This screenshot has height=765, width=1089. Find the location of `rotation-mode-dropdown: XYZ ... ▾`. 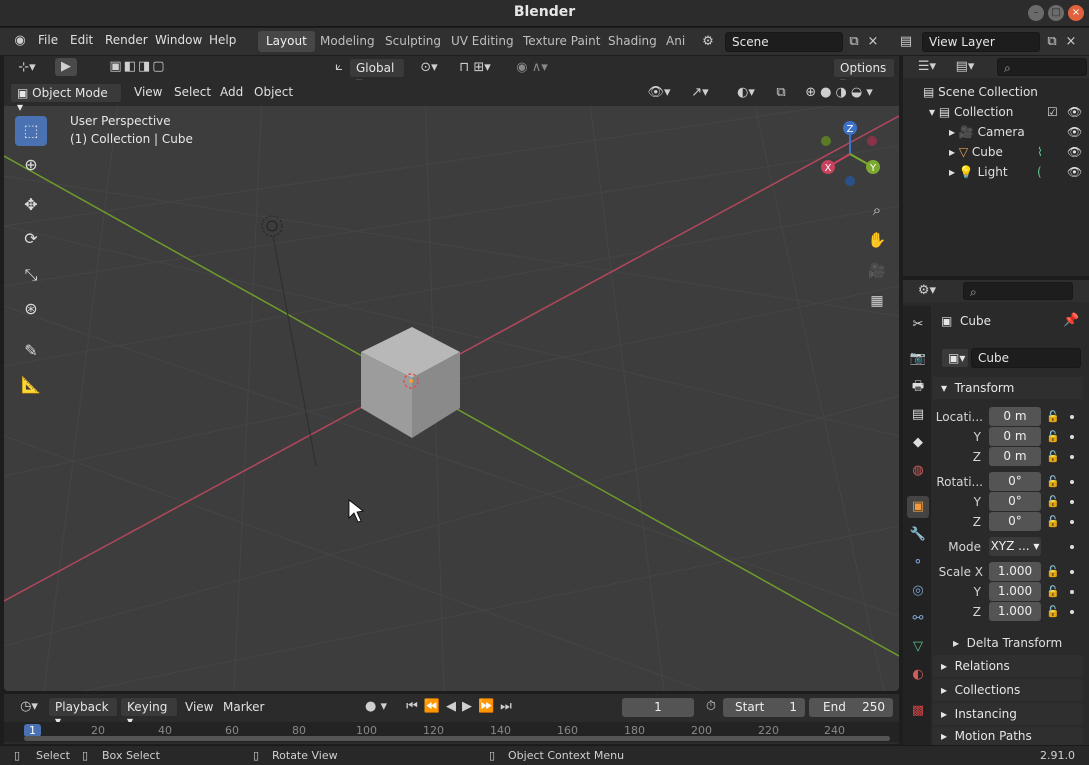

rotation-mode-dropdown: XYZ ... ▾ is located at coordinates (1015, 546).